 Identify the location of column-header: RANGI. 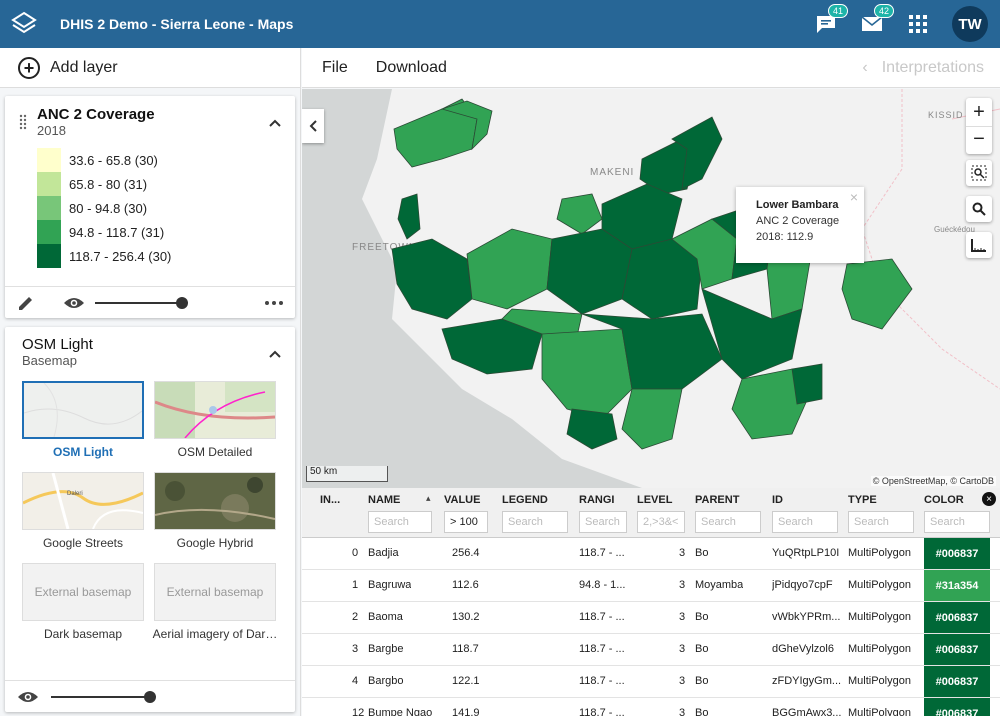
(596, 500).